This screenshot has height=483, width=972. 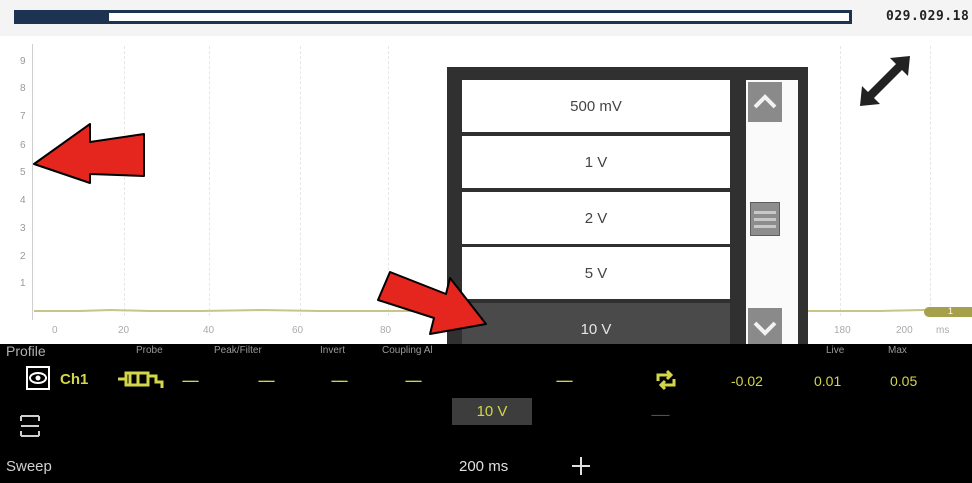 What do you see at coordinates (596, 218) in the screenshot?
I see `scale-option: 2 V` at bounding box center [596, 218].